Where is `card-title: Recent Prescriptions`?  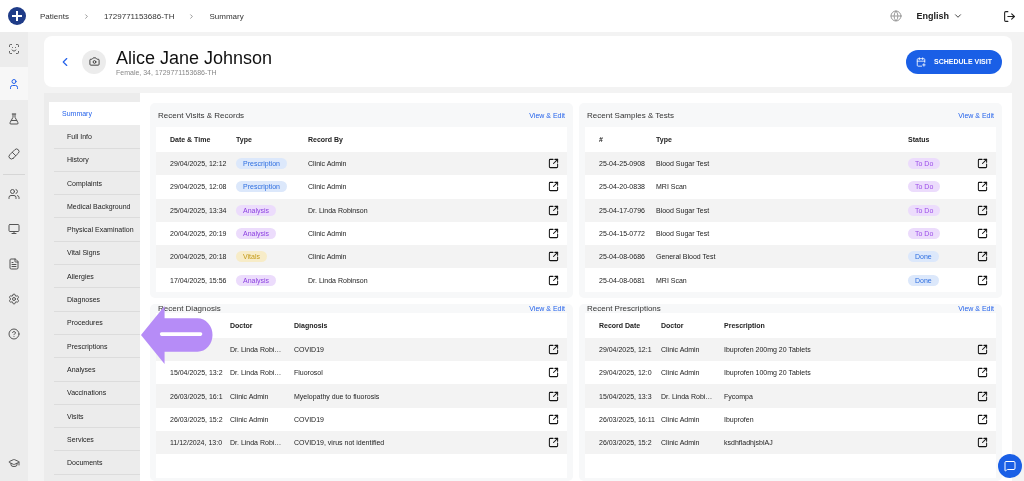 card-title: Recent Prescriptions is located at coordinates (624, 308).